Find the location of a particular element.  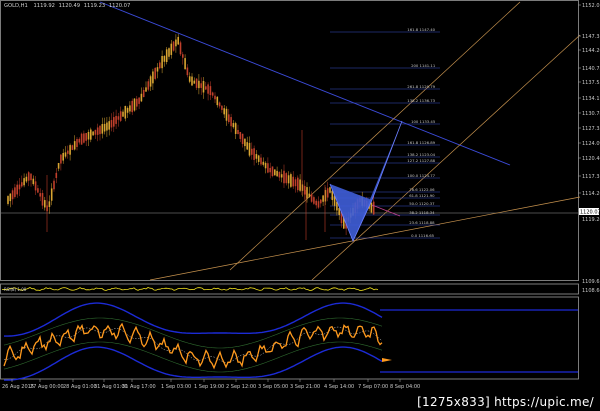

fib-level-label: 138.2 1136.73 is located at coordinates (421, 100).